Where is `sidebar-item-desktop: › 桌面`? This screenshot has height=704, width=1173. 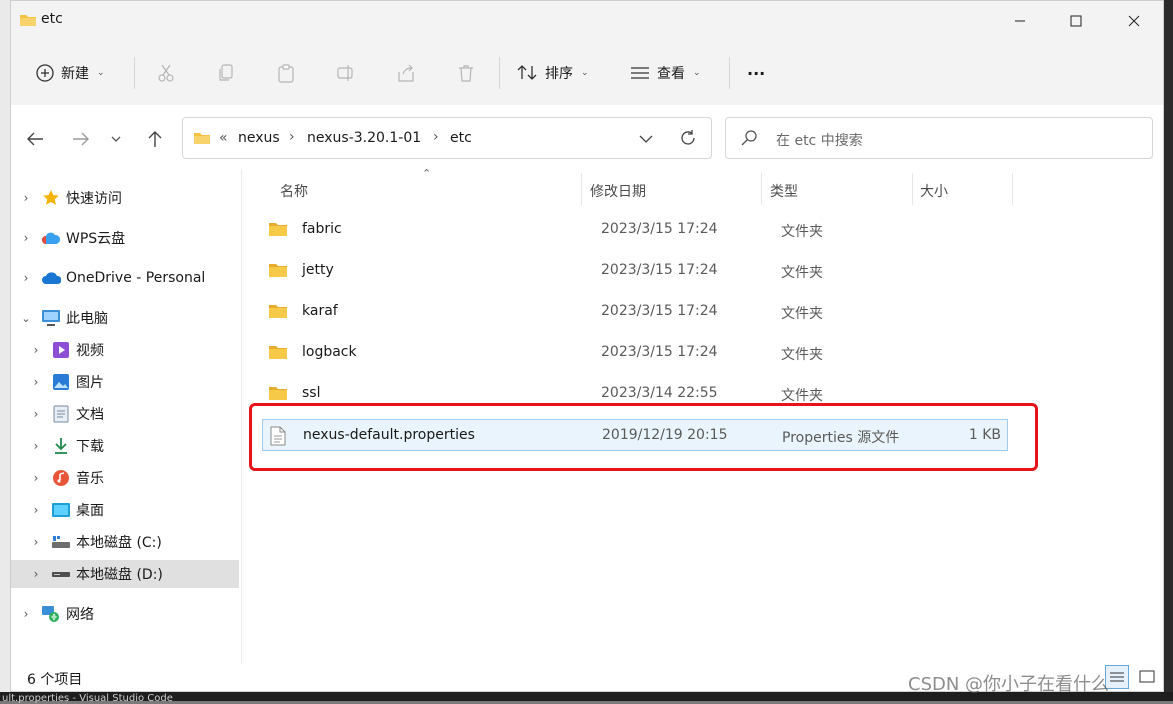 sidebar-item-desktop: › 桌面 is located at coordinates (125, 510).